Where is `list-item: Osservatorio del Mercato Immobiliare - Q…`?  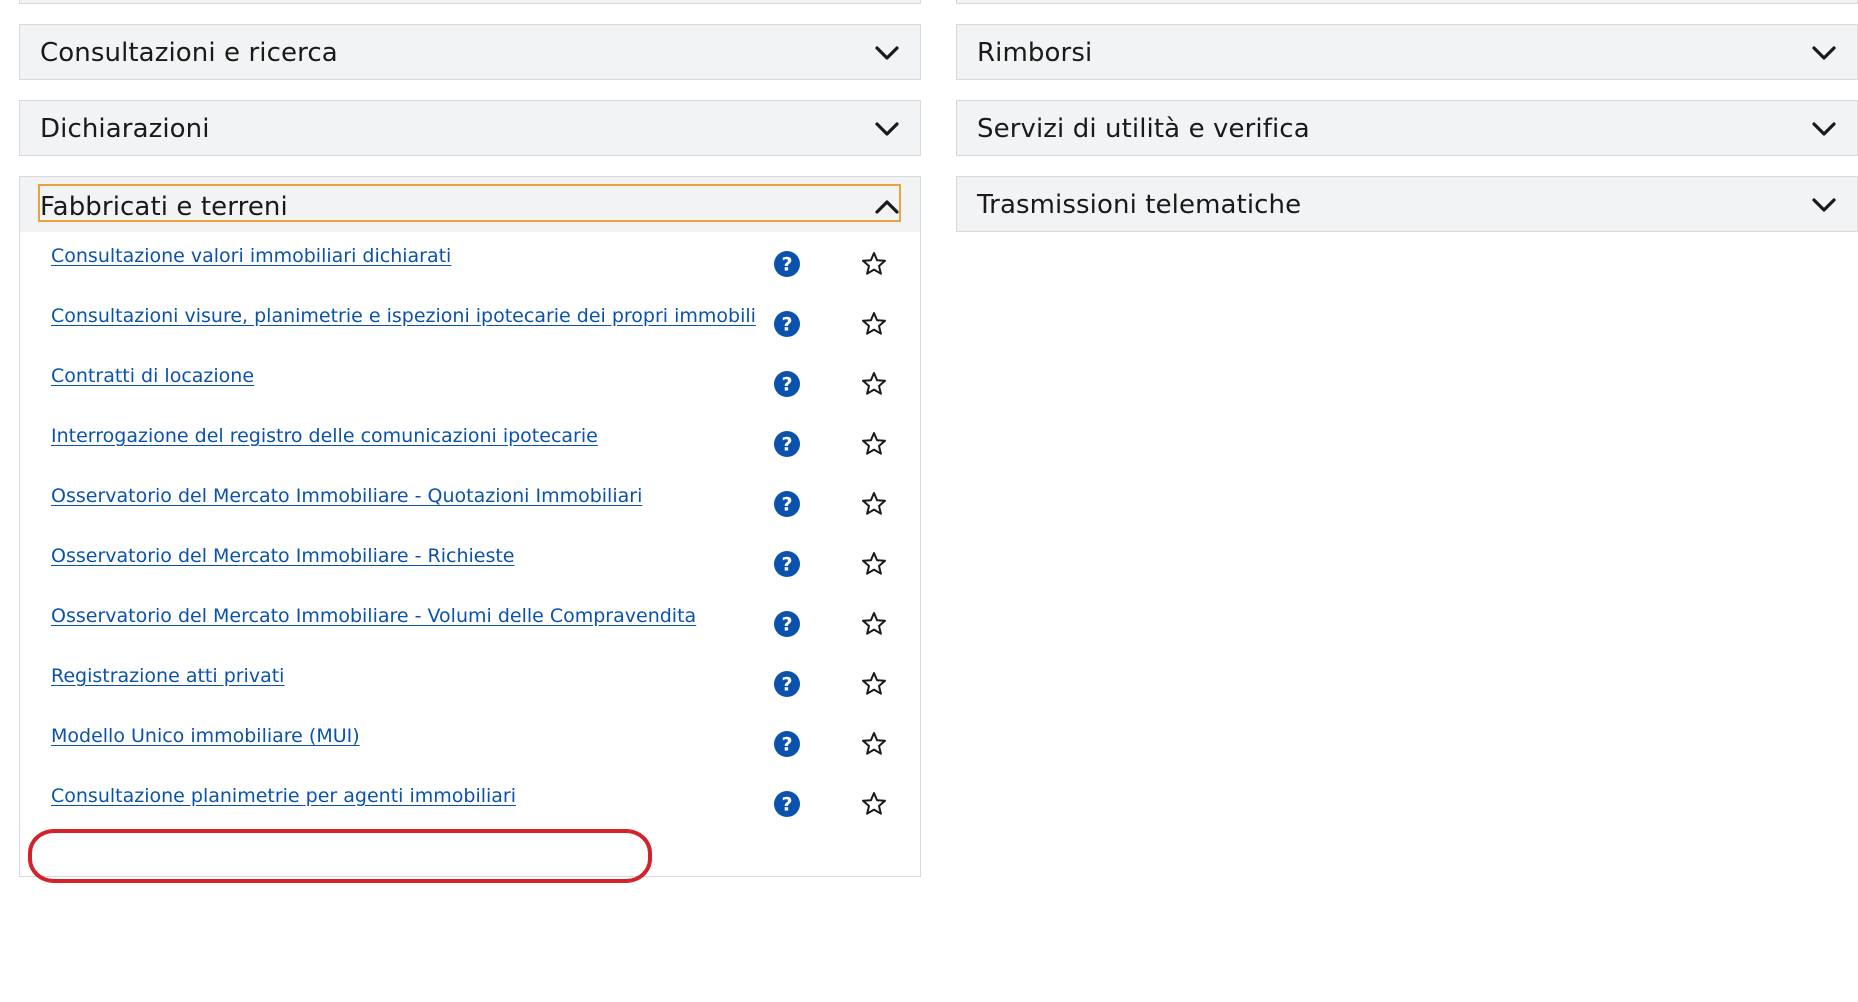
list-item: Osservatorio del Mercato Immobiliare - Q… is located at coordinates (470, 515).